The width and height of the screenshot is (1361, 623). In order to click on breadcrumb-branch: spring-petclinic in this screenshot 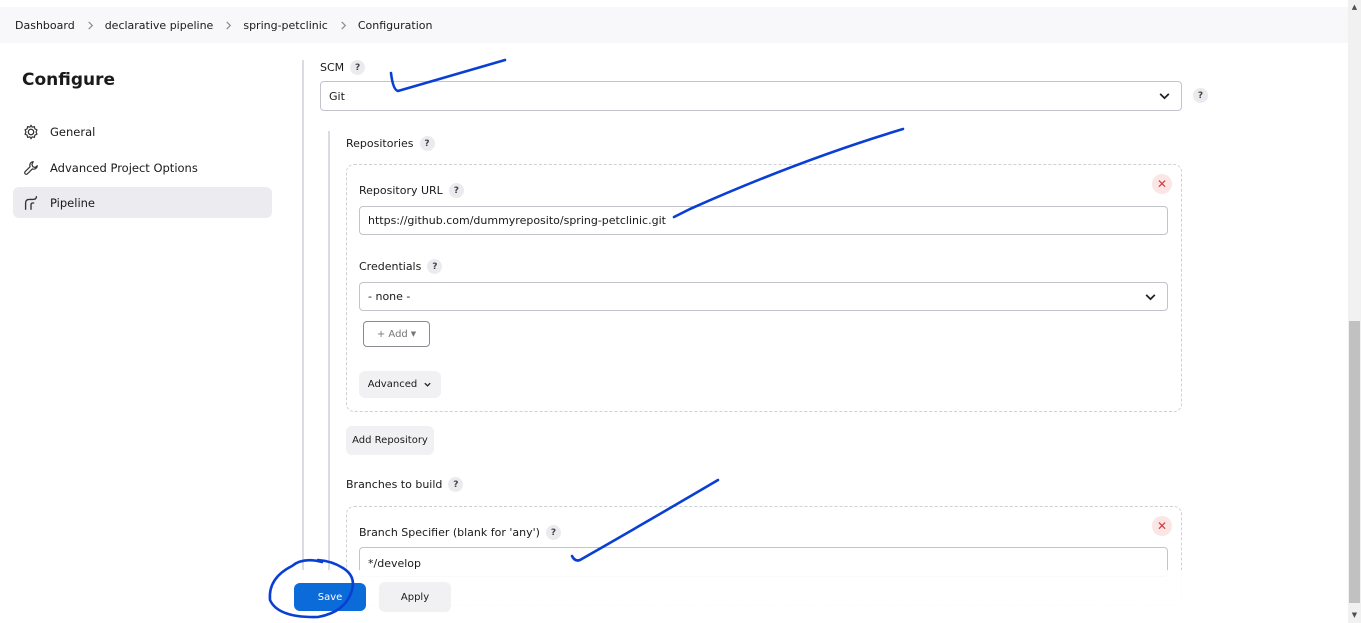, I will do `click(285, 25)`.